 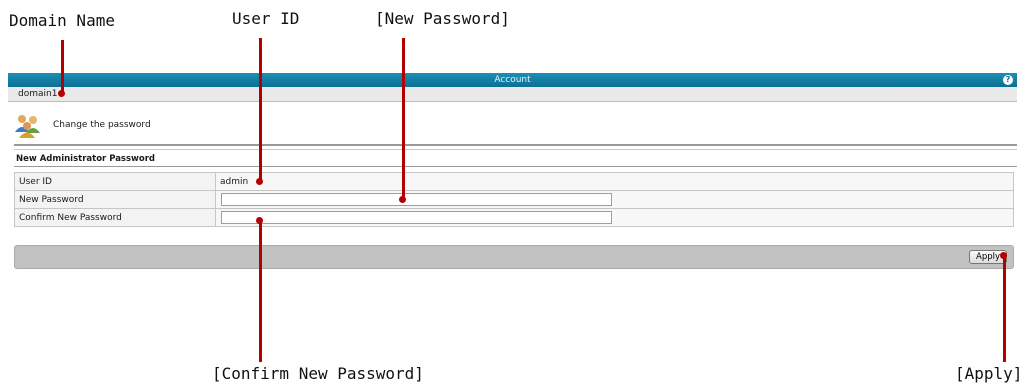 I want to click on callout-line-confirm-new-password, so click(x=260, y=291).